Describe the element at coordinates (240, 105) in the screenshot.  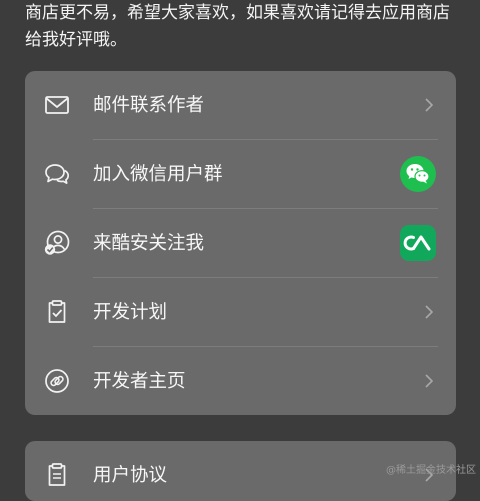
I see `menu-item-email-author: 邮件联系作者` at that location.